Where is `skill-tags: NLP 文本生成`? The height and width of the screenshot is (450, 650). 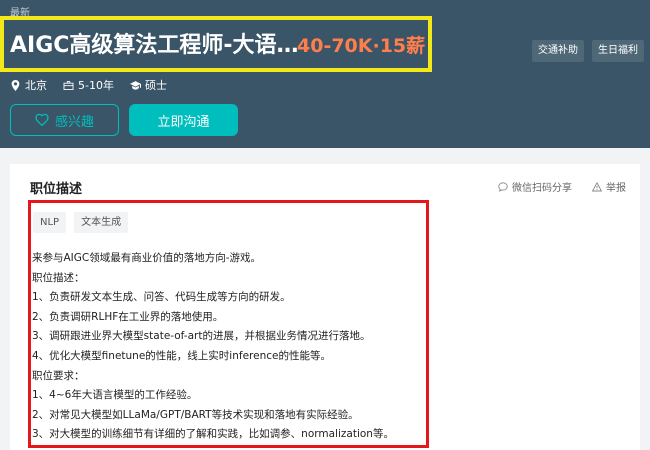 skill-tags: NLP 文本生成 is located at coordinates (81, 222).